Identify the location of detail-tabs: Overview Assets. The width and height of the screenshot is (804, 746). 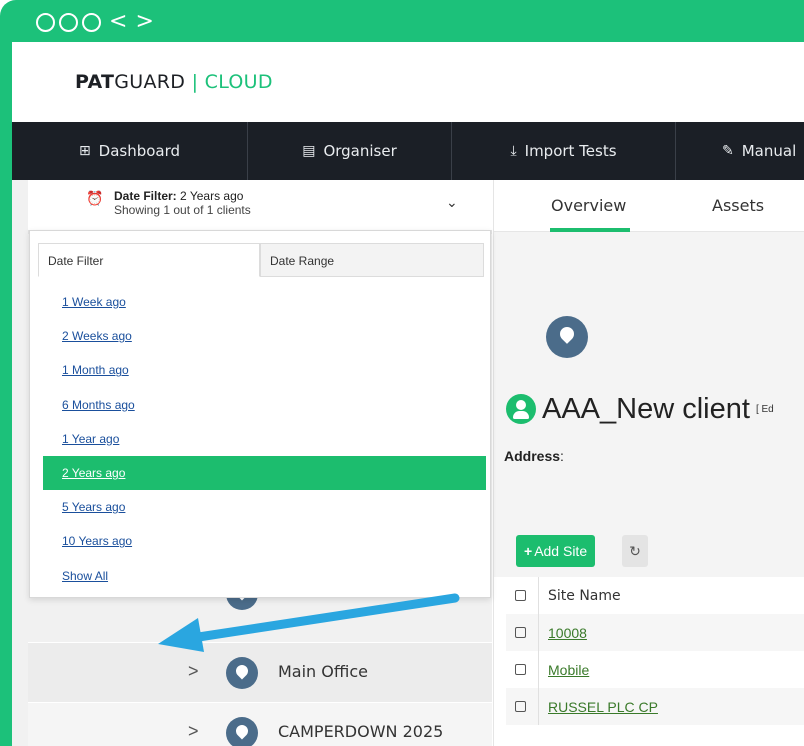
(649, 206).